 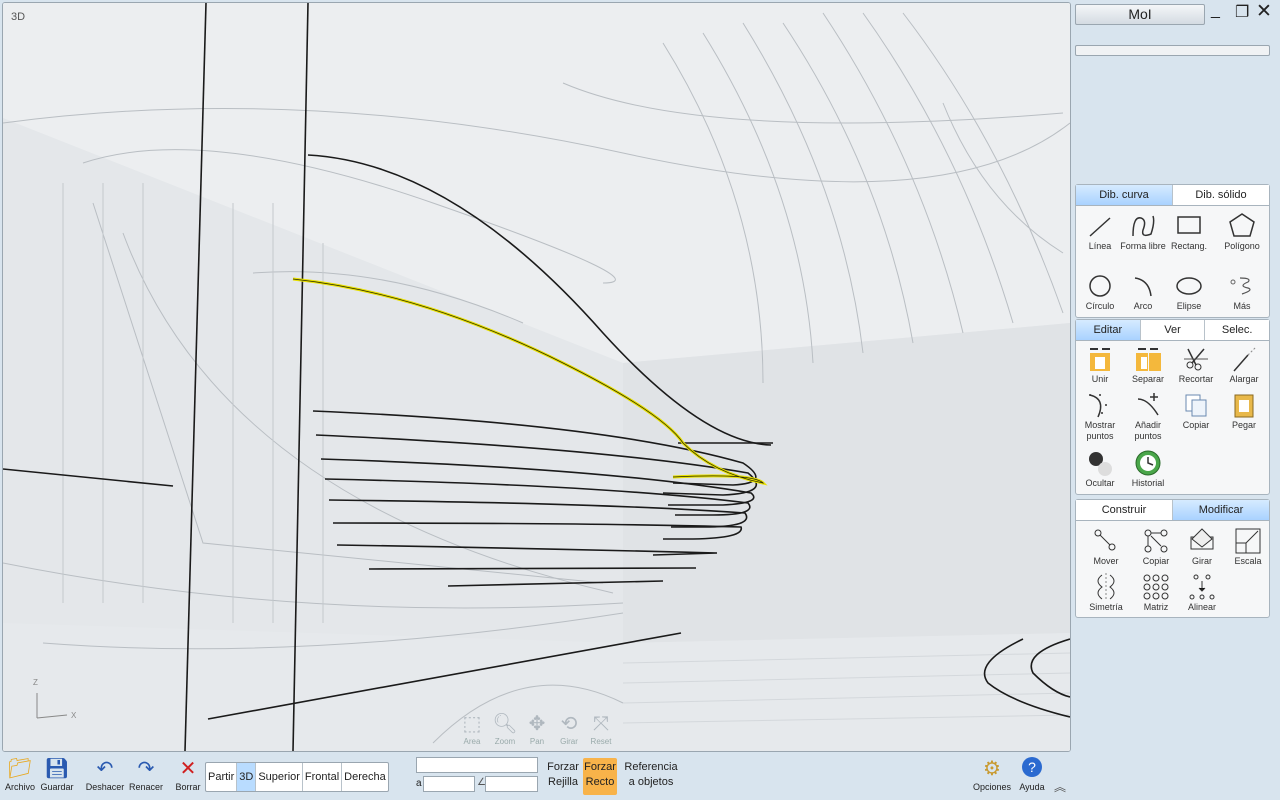 What do you see at coordinates (1244, 406) in the screenshot?
I see `paste-icon` at bounding box center [1244, 406].